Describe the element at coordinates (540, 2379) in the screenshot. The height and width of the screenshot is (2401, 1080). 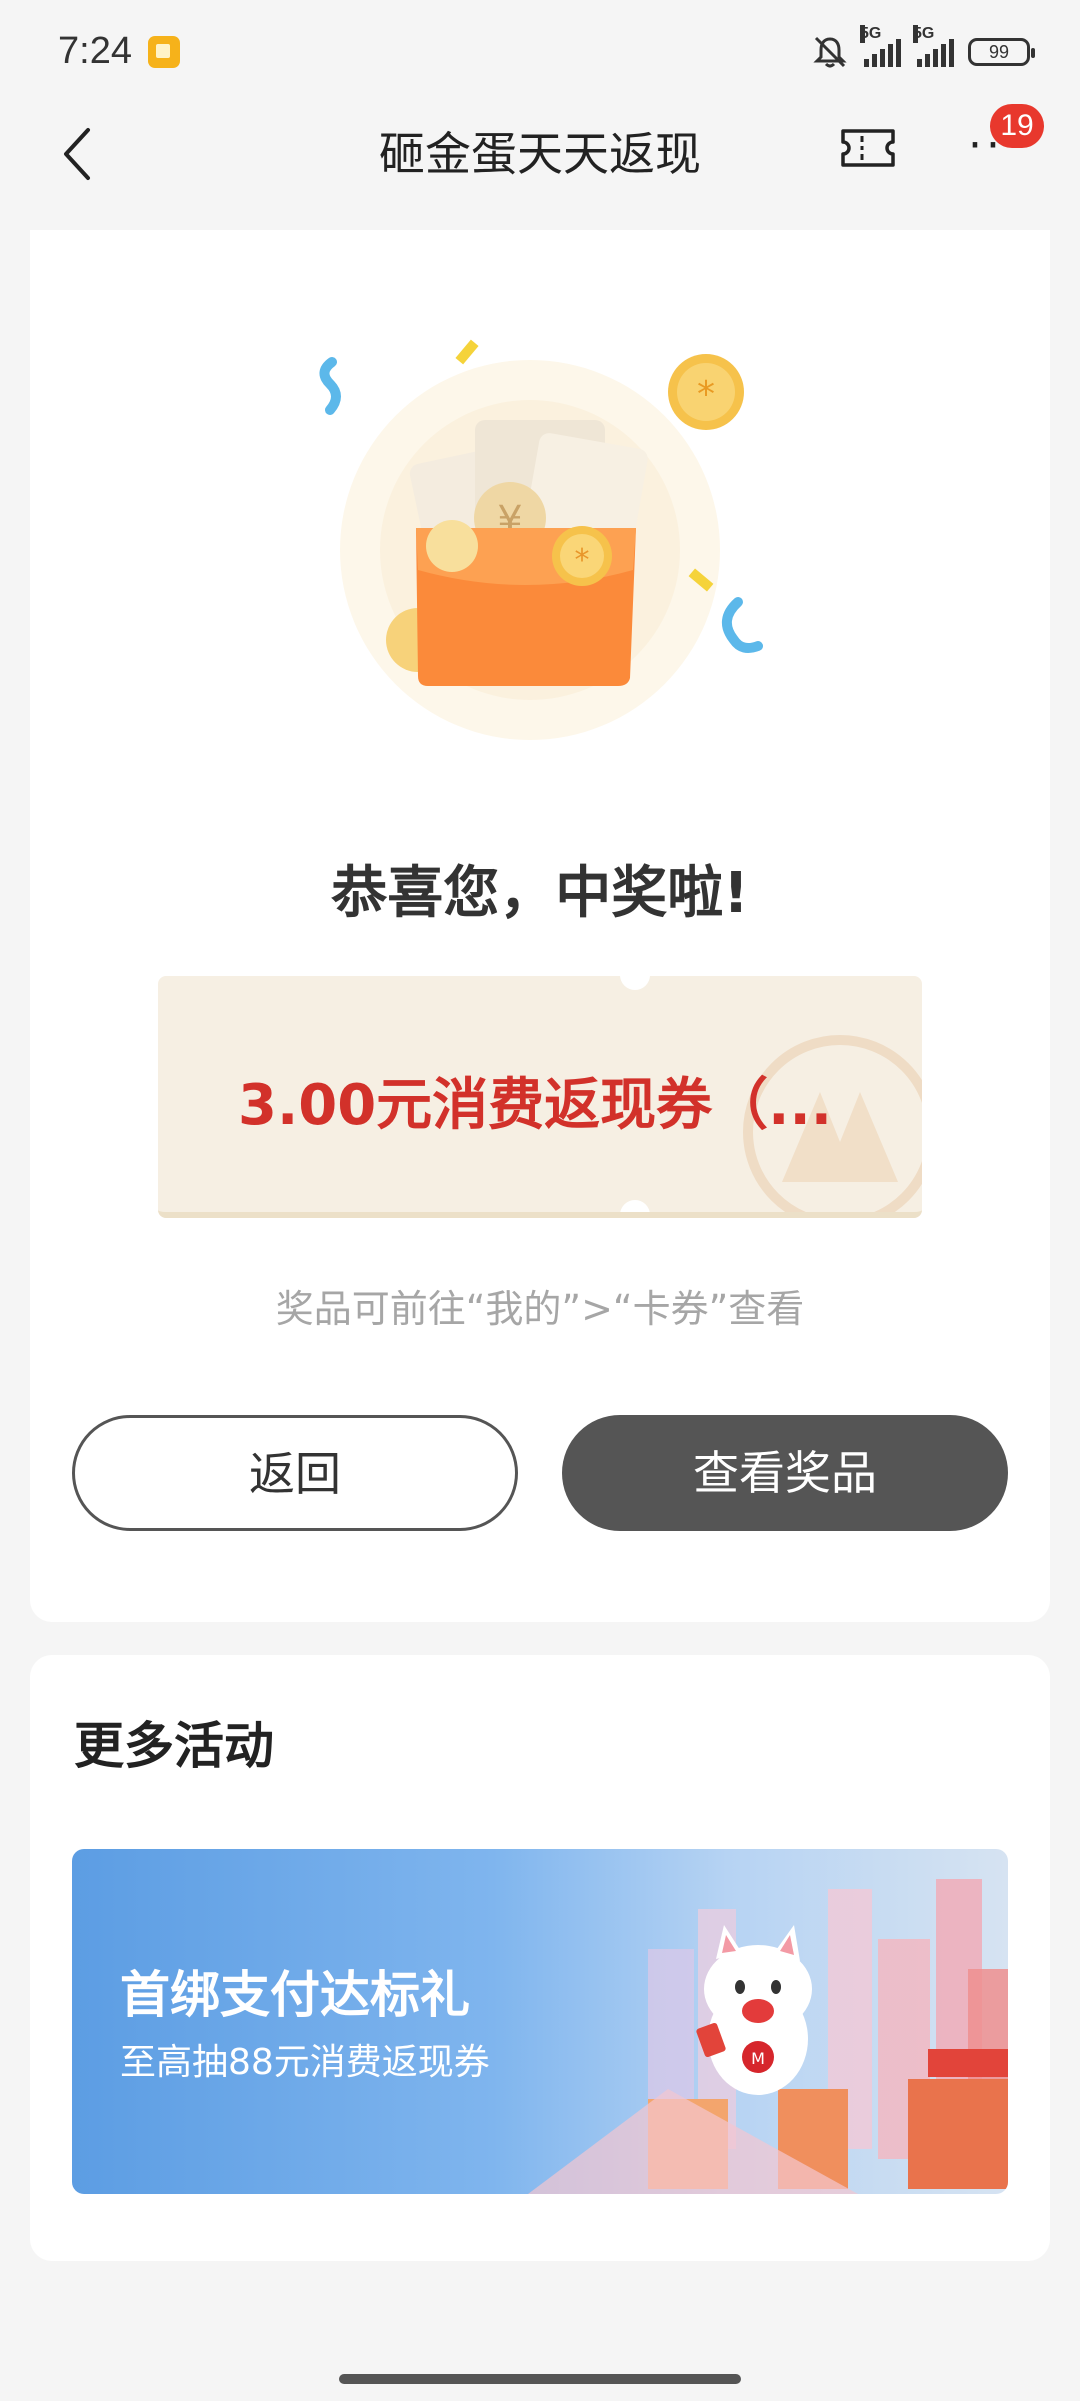
I see `home-indicator` at that location.